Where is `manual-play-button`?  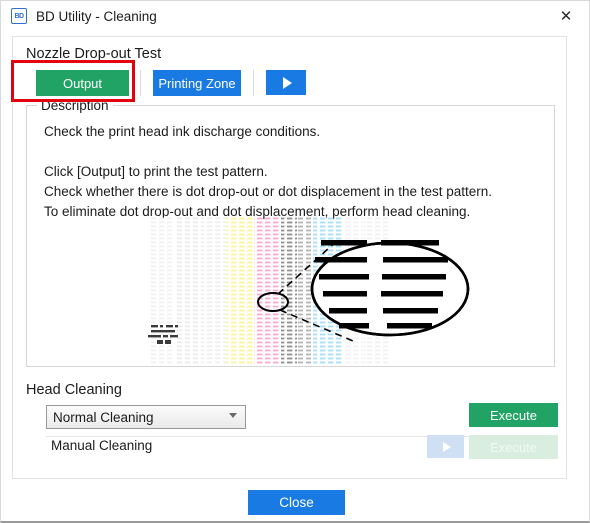 manual-play-button is located at coordinates (445, 446).